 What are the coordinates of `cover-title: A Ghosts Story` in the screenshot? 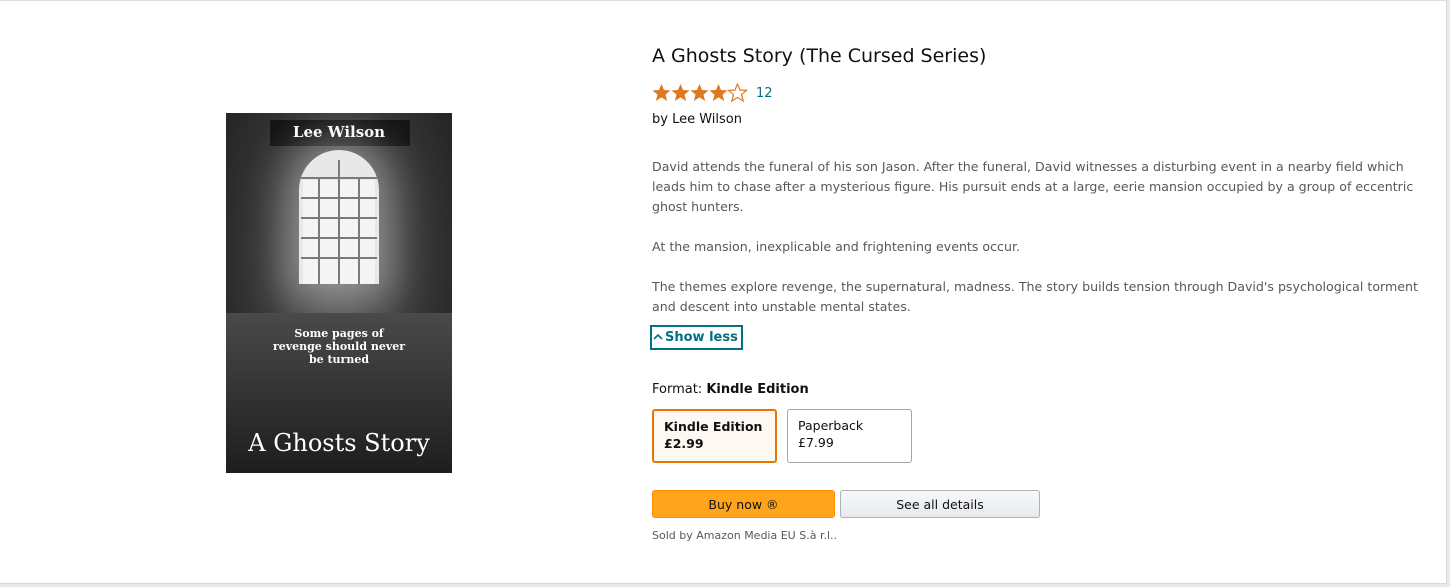 It's located at (339, 443).